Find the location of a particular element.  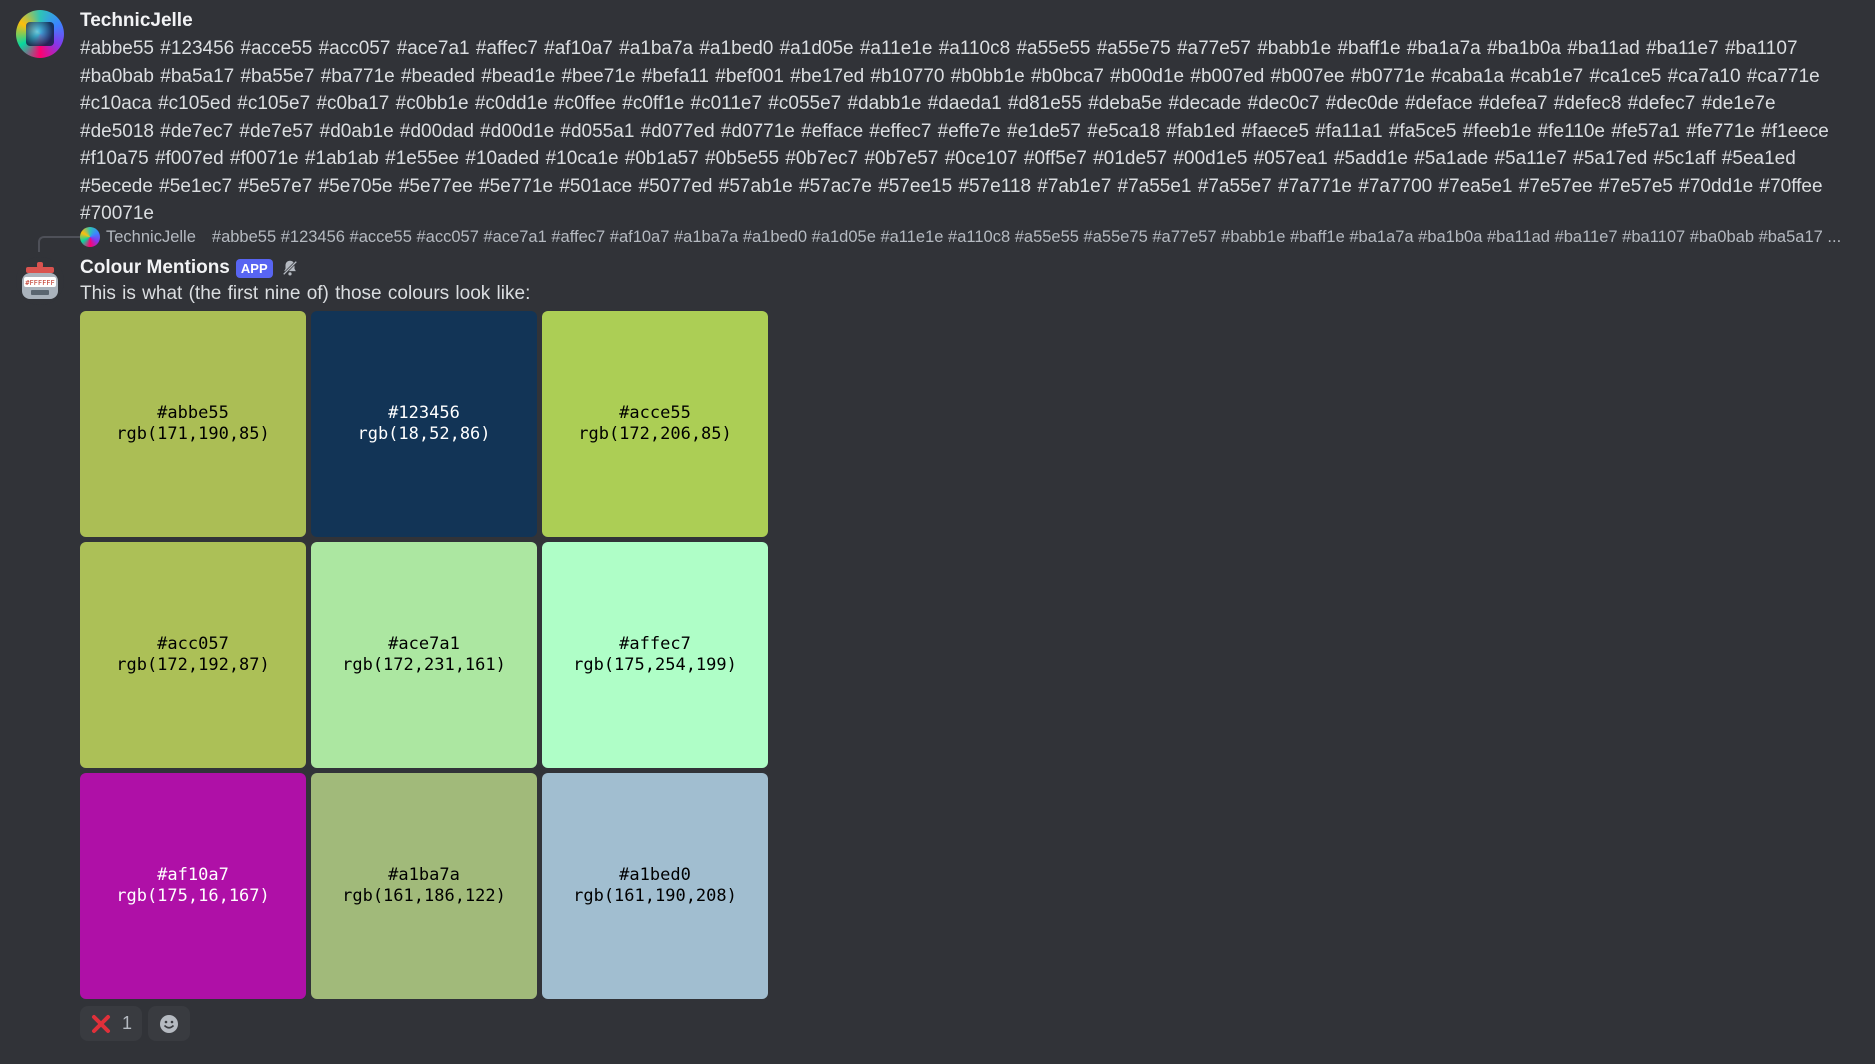

add-reaction-icon is located at coordinates (169, 1023).